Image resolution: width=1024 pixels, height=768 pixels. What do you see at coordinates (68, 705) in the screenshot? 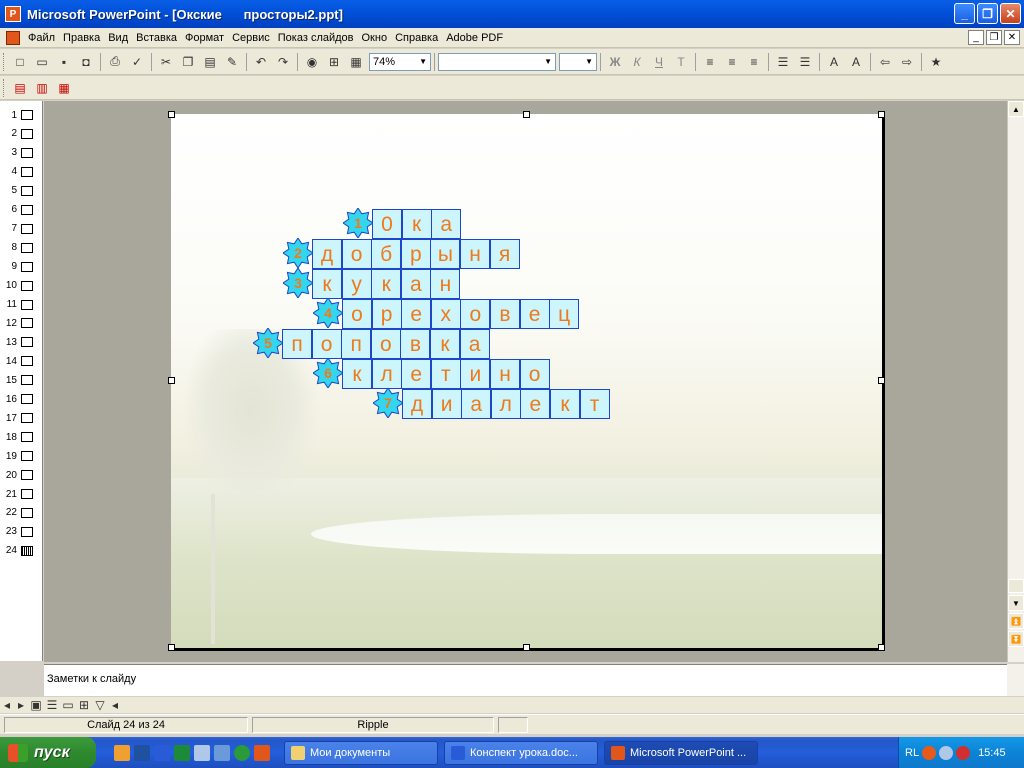
I see `slide-view-icon: ▭` at bounding box center [68, 705].